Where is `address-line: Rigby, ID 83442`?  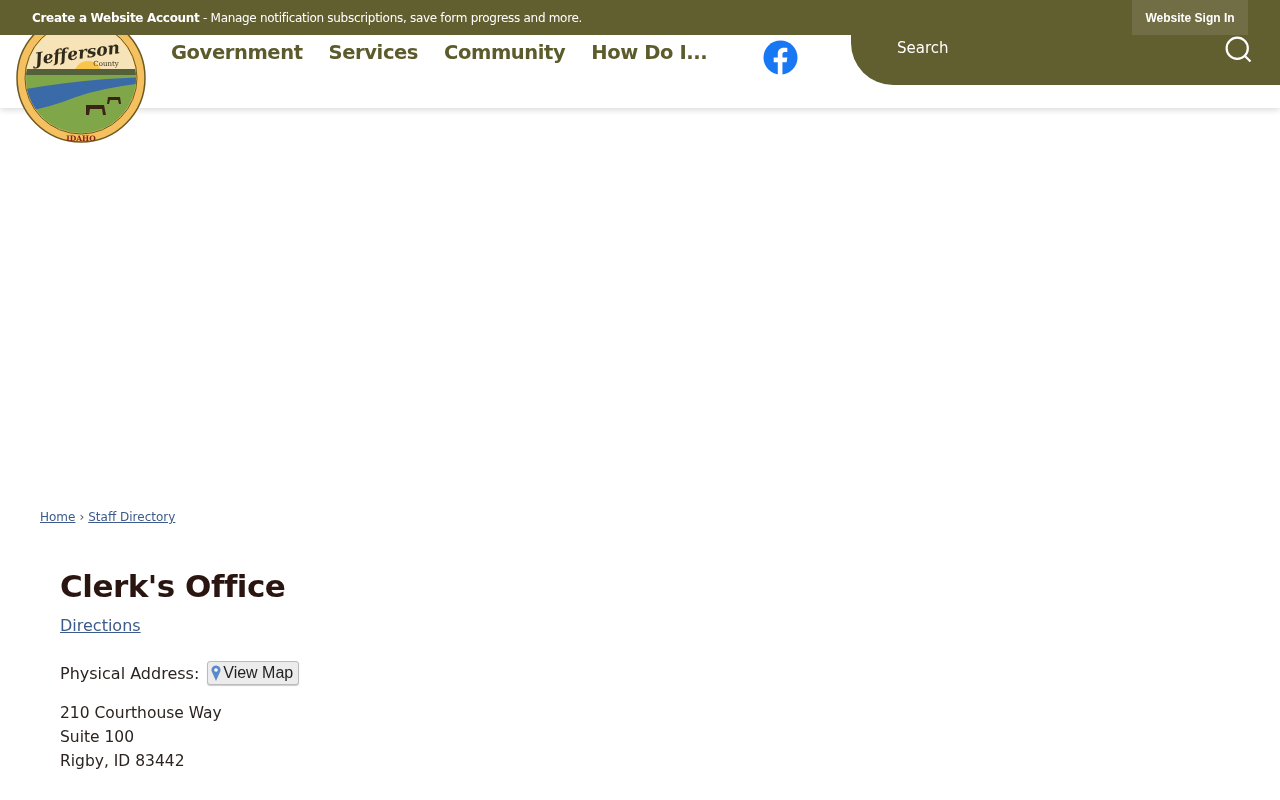
address-line: Rigby, ID 83442 is located at coordinates (123, 761).